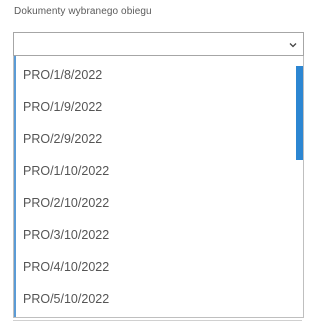 This screenshot has width=320, height=325. Describe the element at coordinates (83, 11) in the screenshot. I see `field-label: Dokumenty wybranego obiegu` at that location.